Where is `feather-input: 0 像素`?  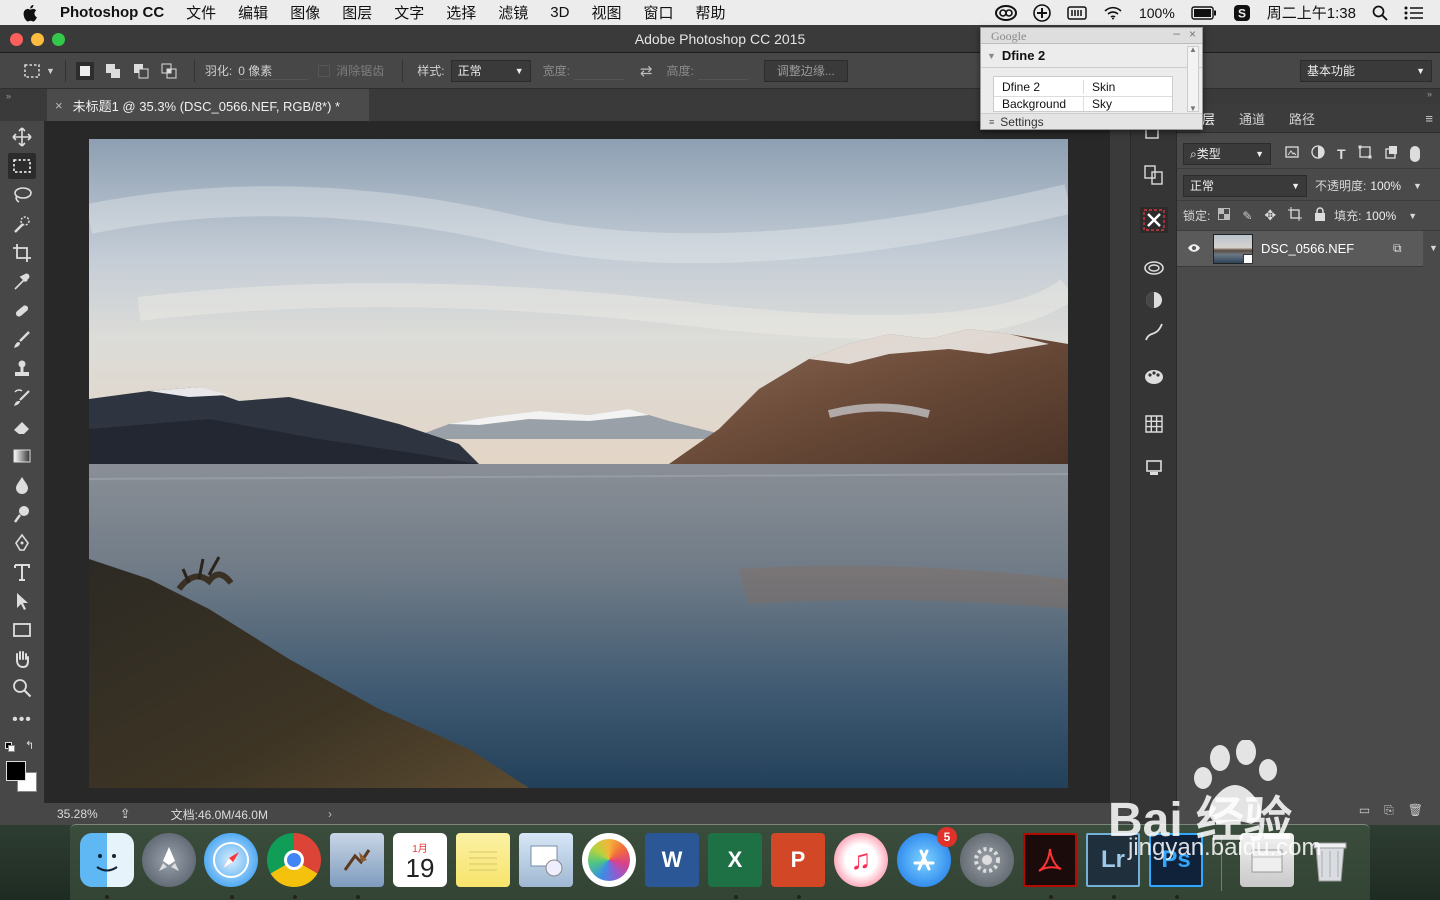 feather-input: 0 像素 is located at coordinates (273, 71).